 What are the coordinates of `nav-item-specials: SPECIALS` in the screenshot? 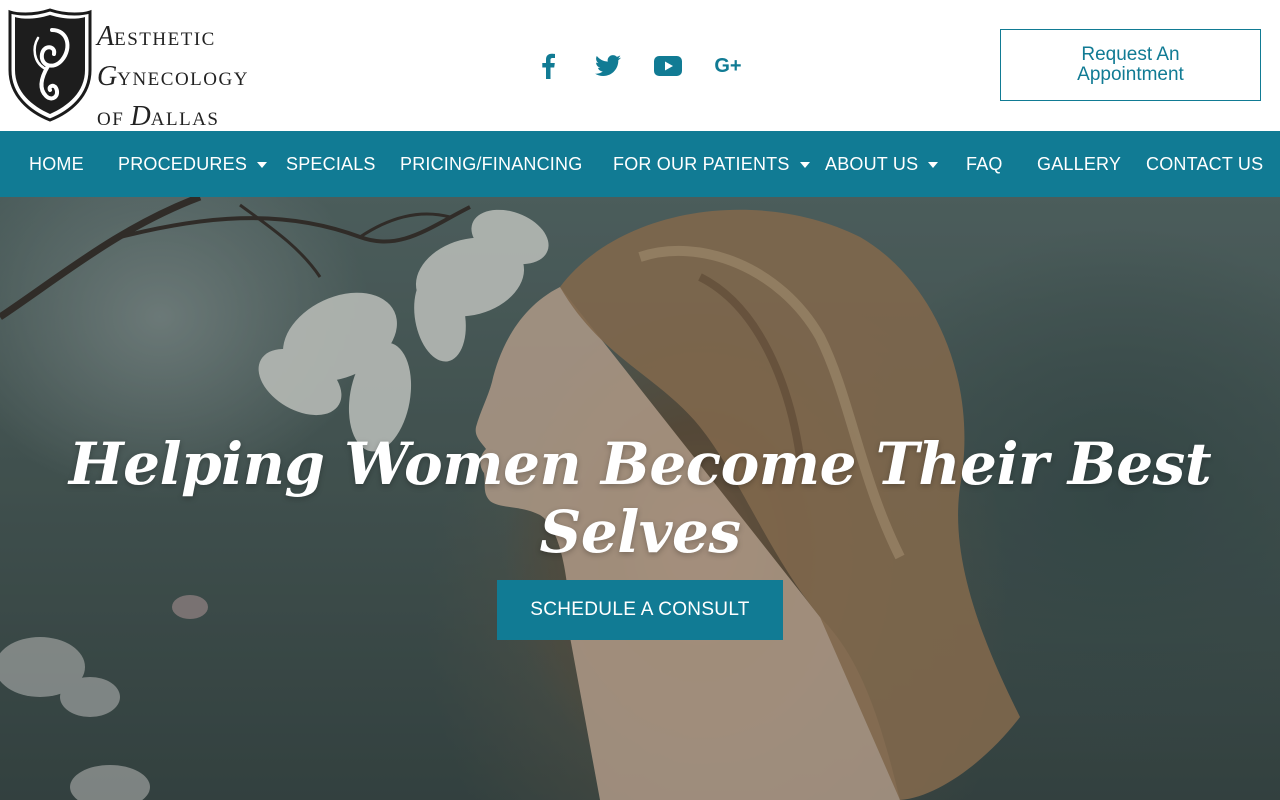 It's located at (331, 164).